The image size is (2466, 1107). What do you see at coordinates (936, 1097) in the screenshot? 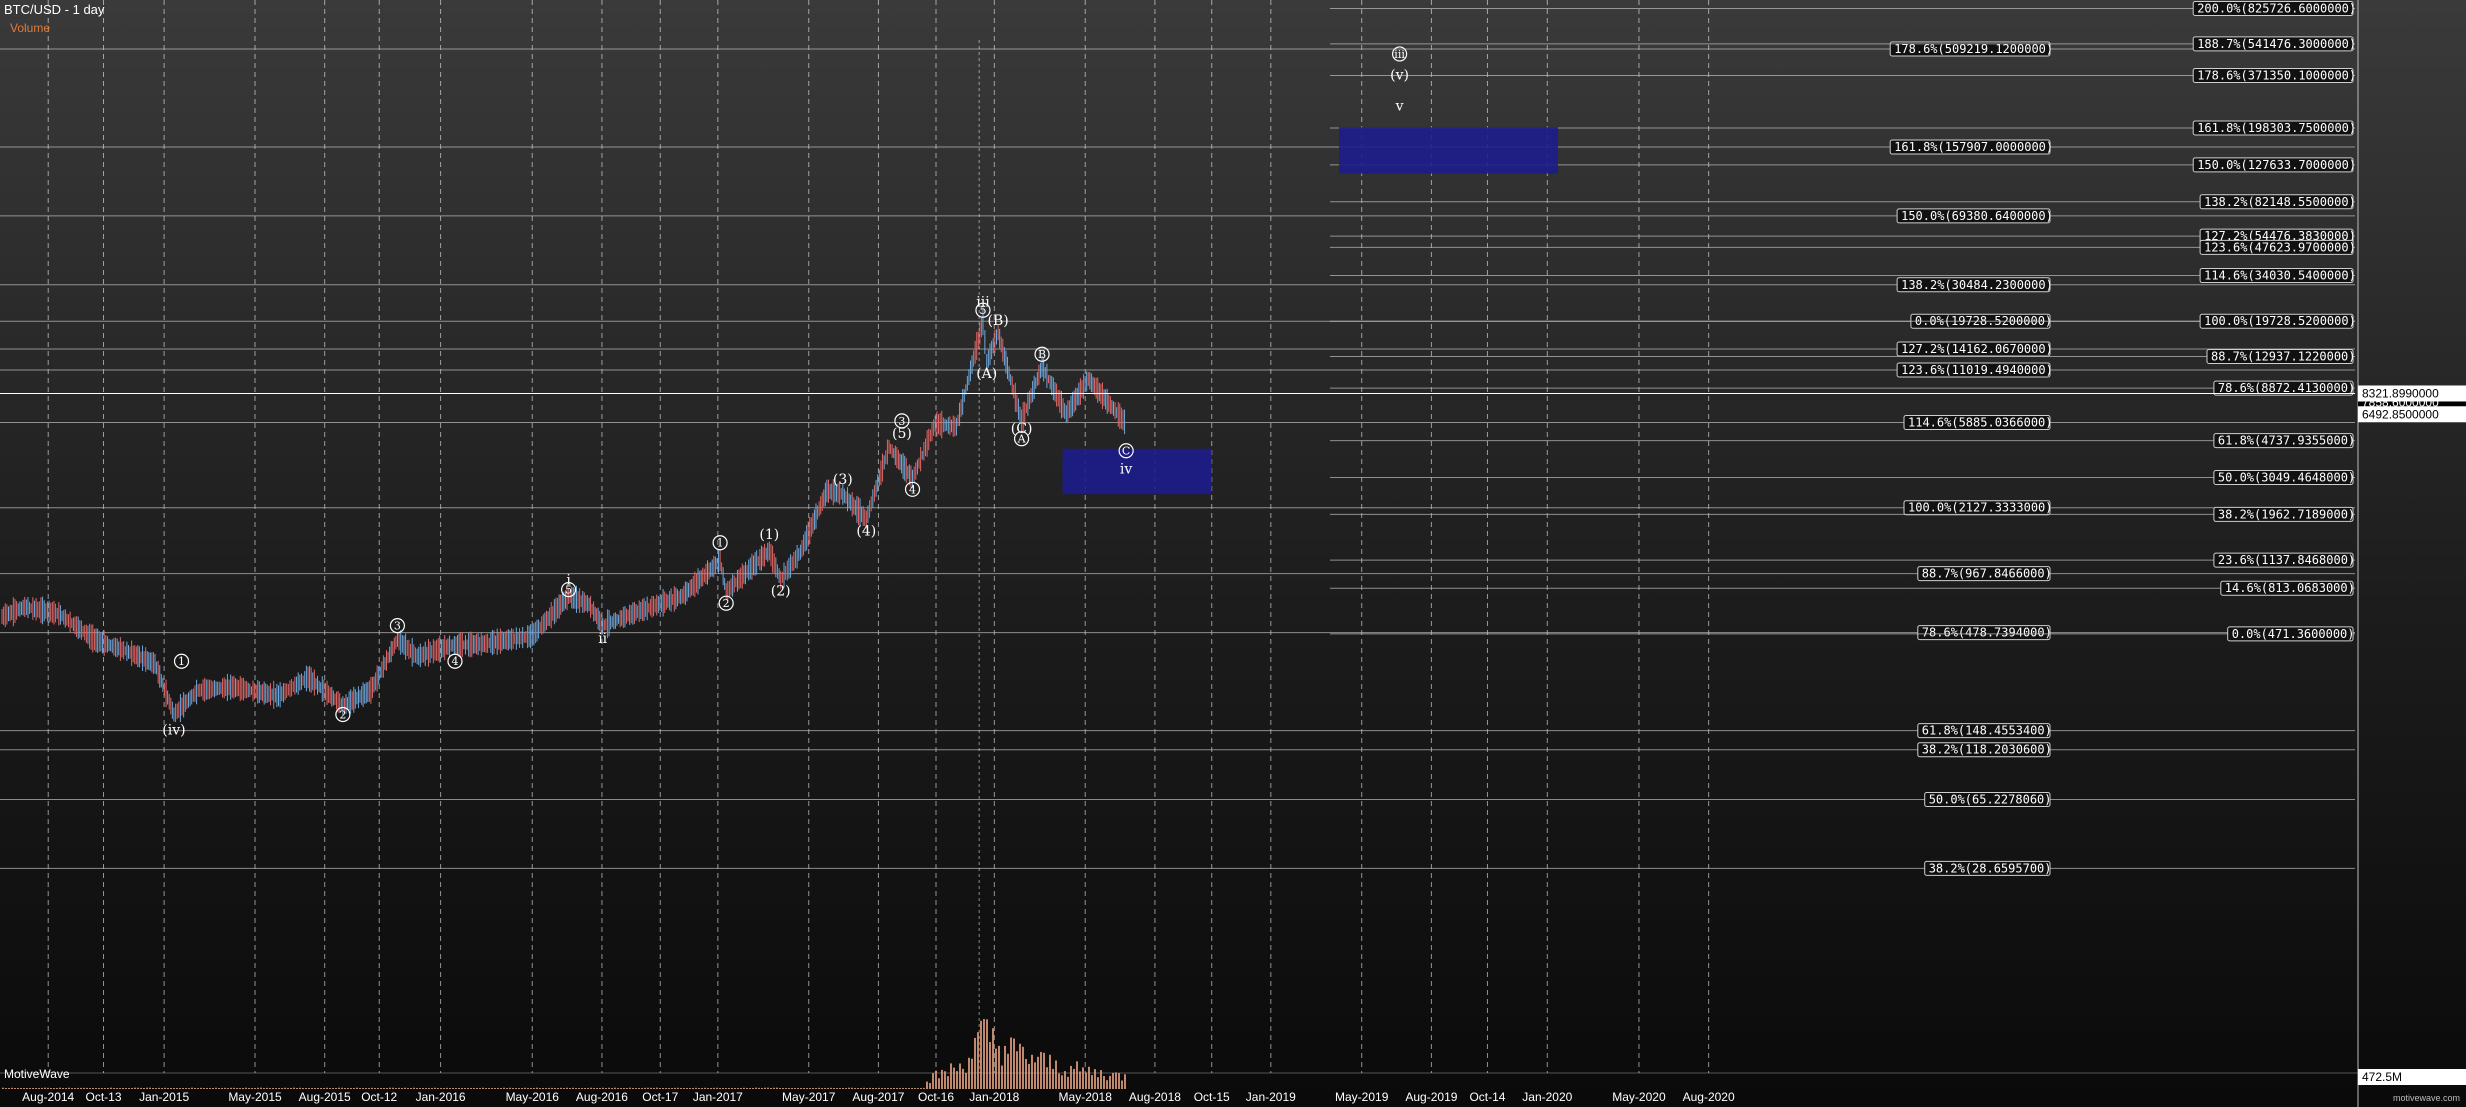
I see `x-tick-label: Oct-16` at bounding box center [936, 1097].